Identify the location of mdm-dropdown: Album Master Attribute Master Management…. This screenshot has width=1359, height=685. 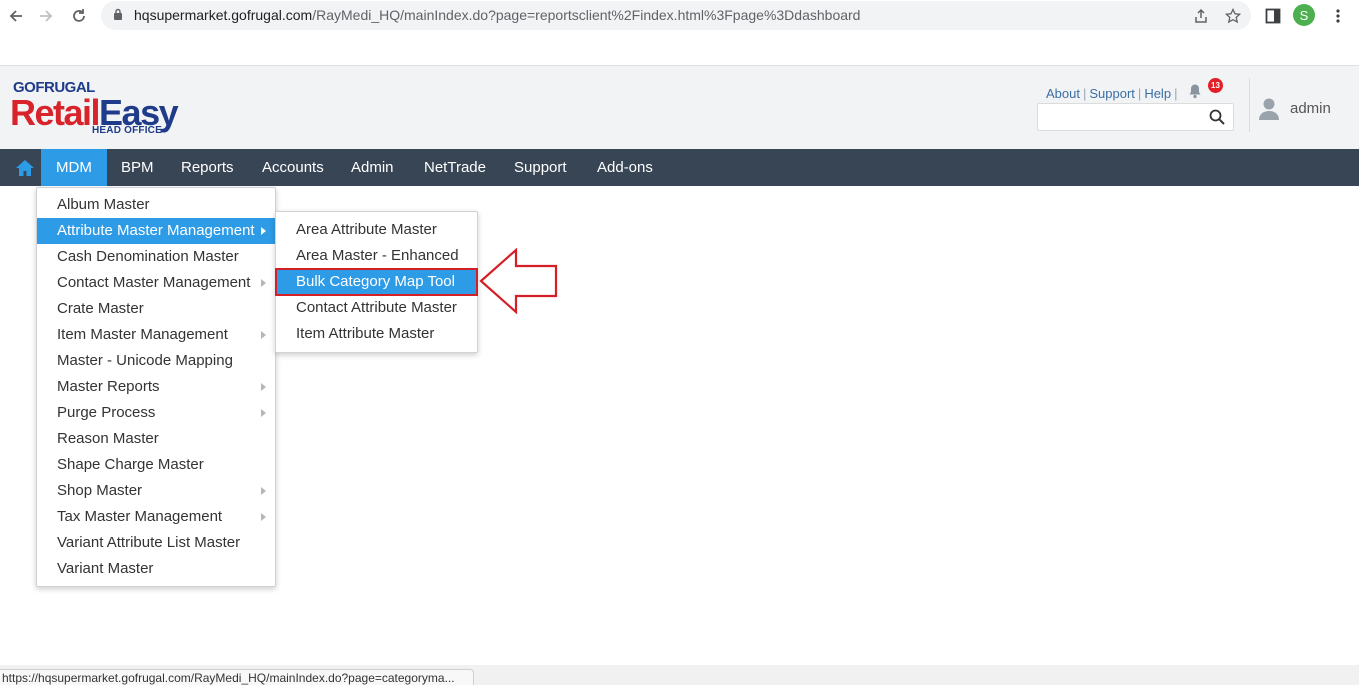
(156, 387).